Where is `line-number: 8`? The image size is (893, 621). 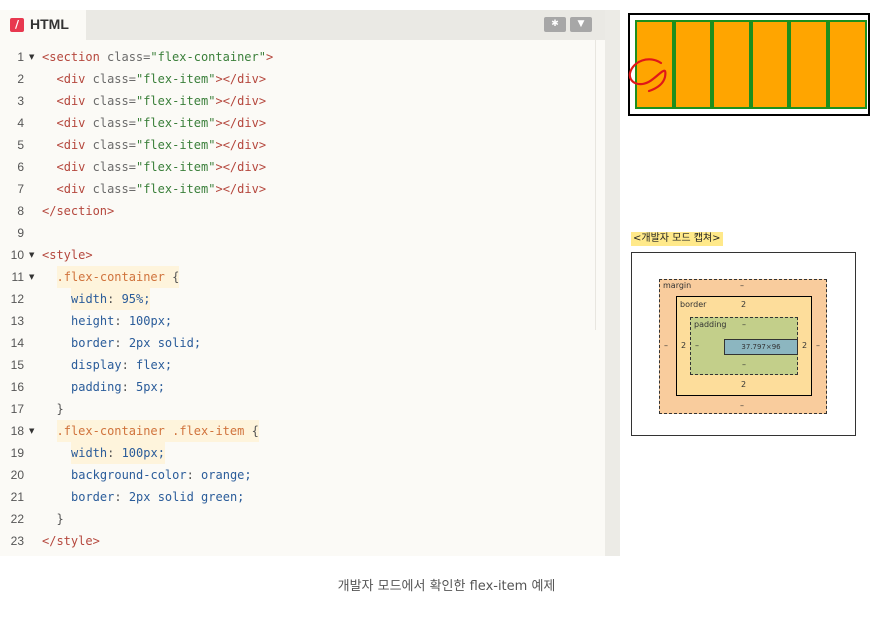 line-number: 8 is located at coordinates (20, 211).